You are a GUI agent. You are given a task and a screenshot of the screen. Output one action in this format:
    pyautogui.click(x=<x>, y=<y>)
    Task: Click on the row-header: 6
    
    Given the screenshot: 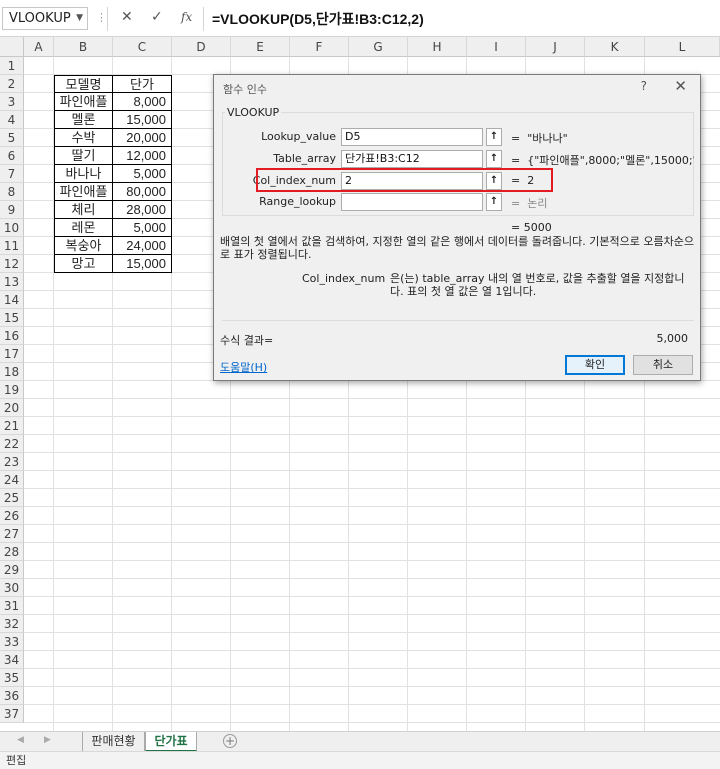 What is the action you would take?
    pyautogui.click(x=12, y=156)
    